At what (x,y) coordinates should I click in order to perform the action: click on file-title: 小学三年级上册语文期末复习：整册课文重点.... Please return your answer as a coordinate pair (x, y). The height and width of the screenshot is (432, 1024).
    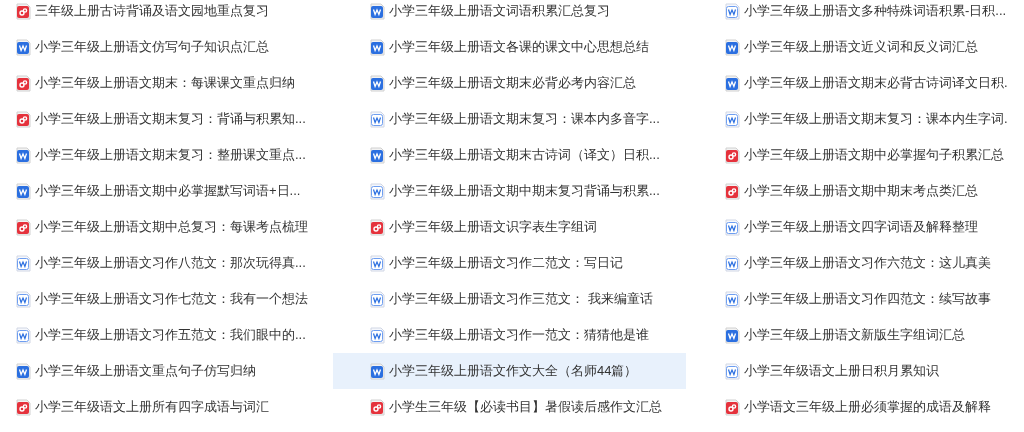
    Looking at the image, I should click on (170, 155).